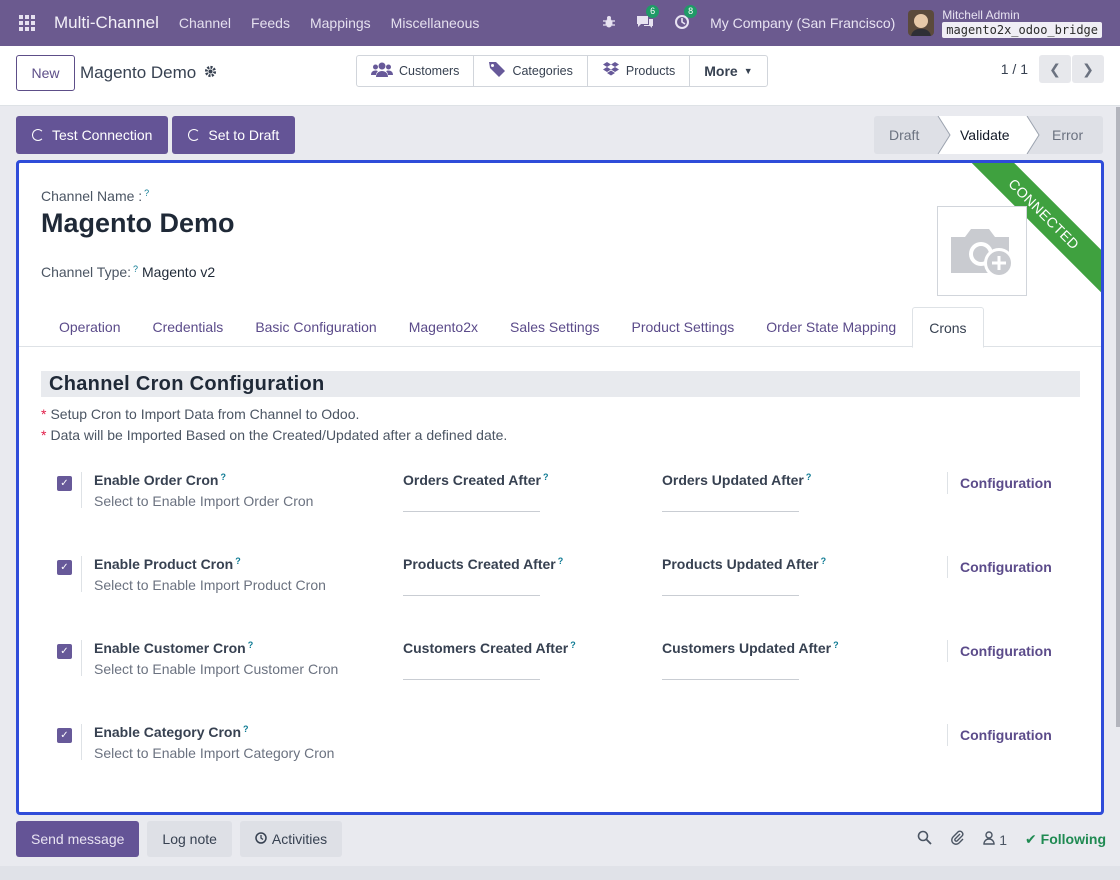 The width and height of the screenshot is (1120, 880). I want to click on search-icon, so click(924, 839).